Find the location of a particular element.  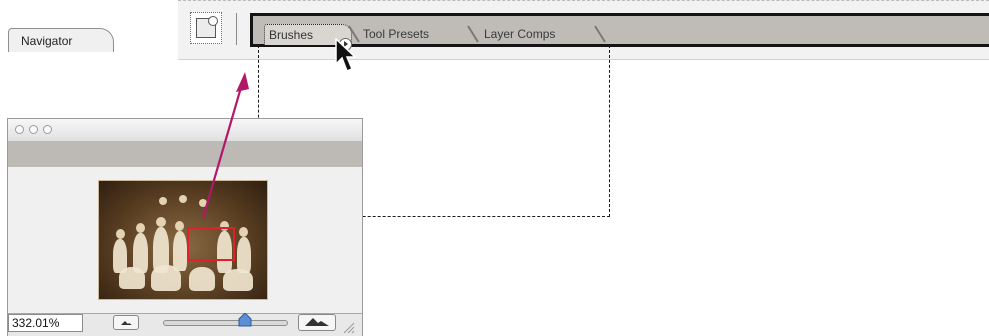

zoom-out-button is located at coordinates (126, 322).